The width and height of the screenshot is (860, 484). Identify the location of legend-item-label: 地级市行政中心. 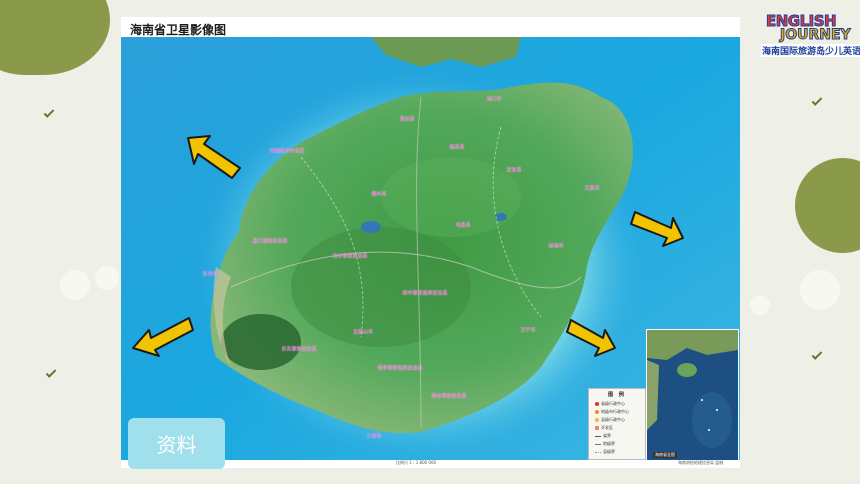
(615, 411).